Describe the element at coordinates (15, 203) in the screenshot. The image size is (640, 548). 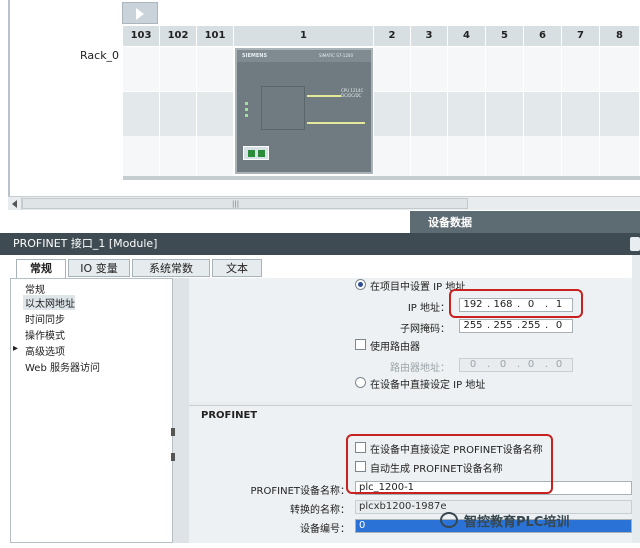
I see `scroll-left-icon` at that location.